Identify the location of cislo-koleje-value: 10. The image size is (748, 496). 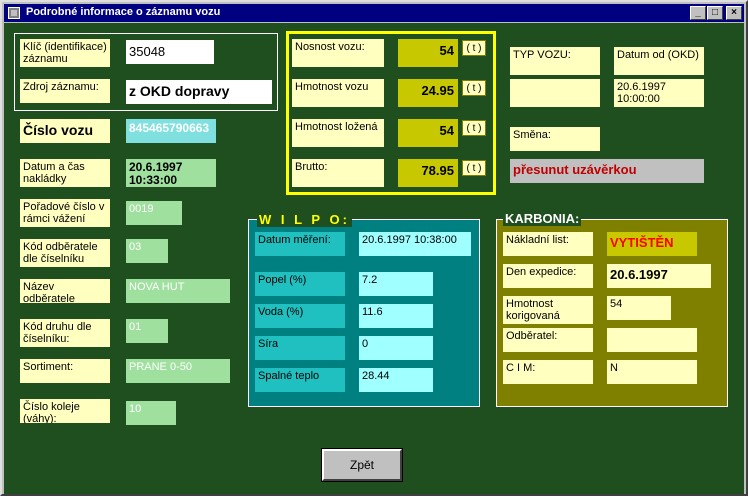
(151, 413).